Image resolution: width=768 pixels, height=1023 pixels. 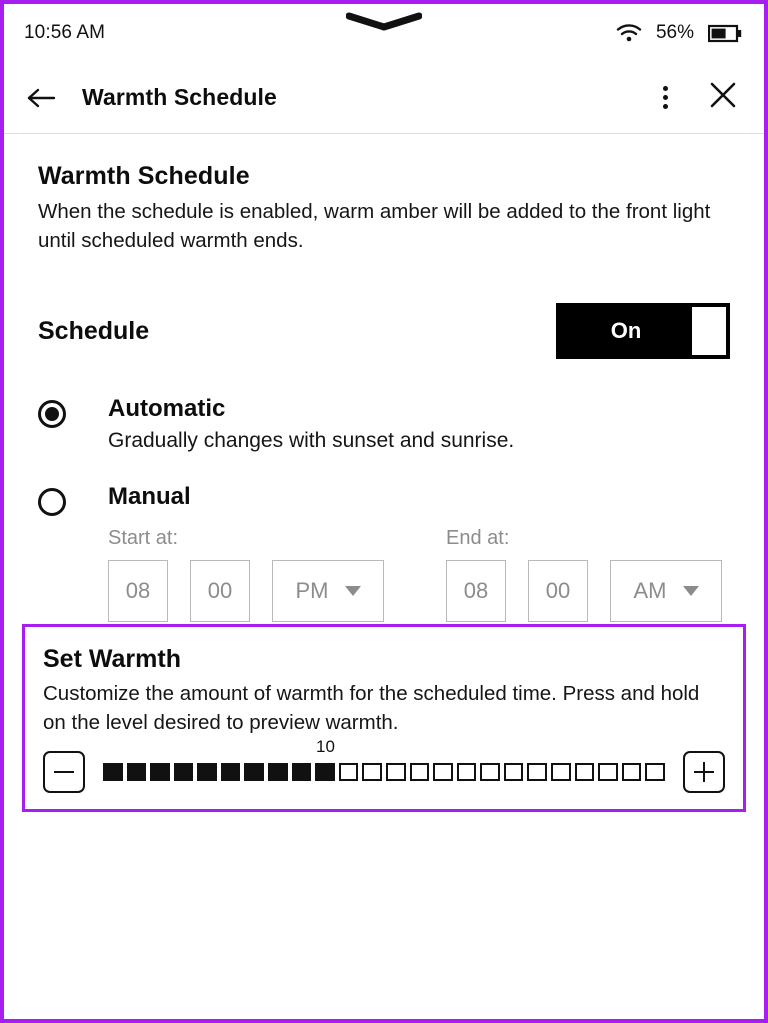 I want to click on option-automatic-label: Automatic, so click(x=167, y=409).